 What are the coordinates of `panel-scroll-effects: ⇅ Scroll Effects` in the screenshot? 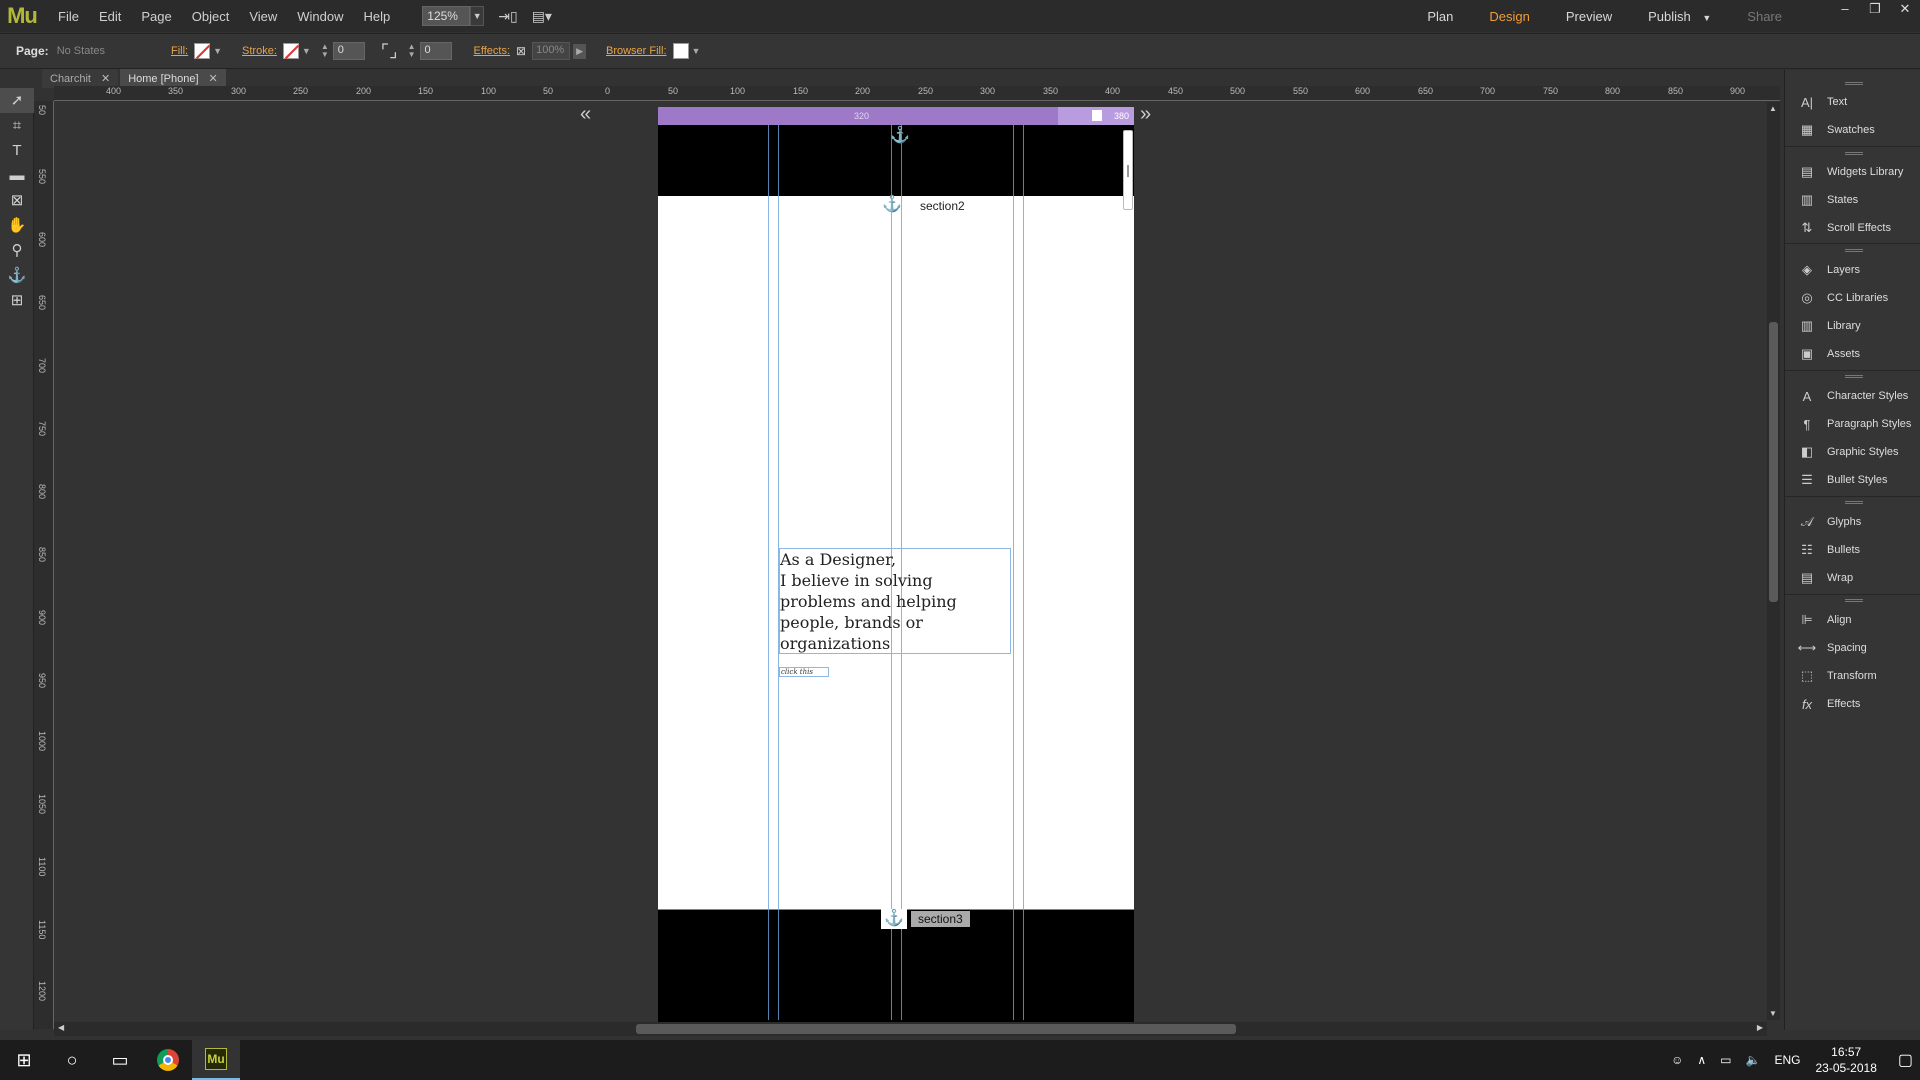 It's located at (1852, 228).